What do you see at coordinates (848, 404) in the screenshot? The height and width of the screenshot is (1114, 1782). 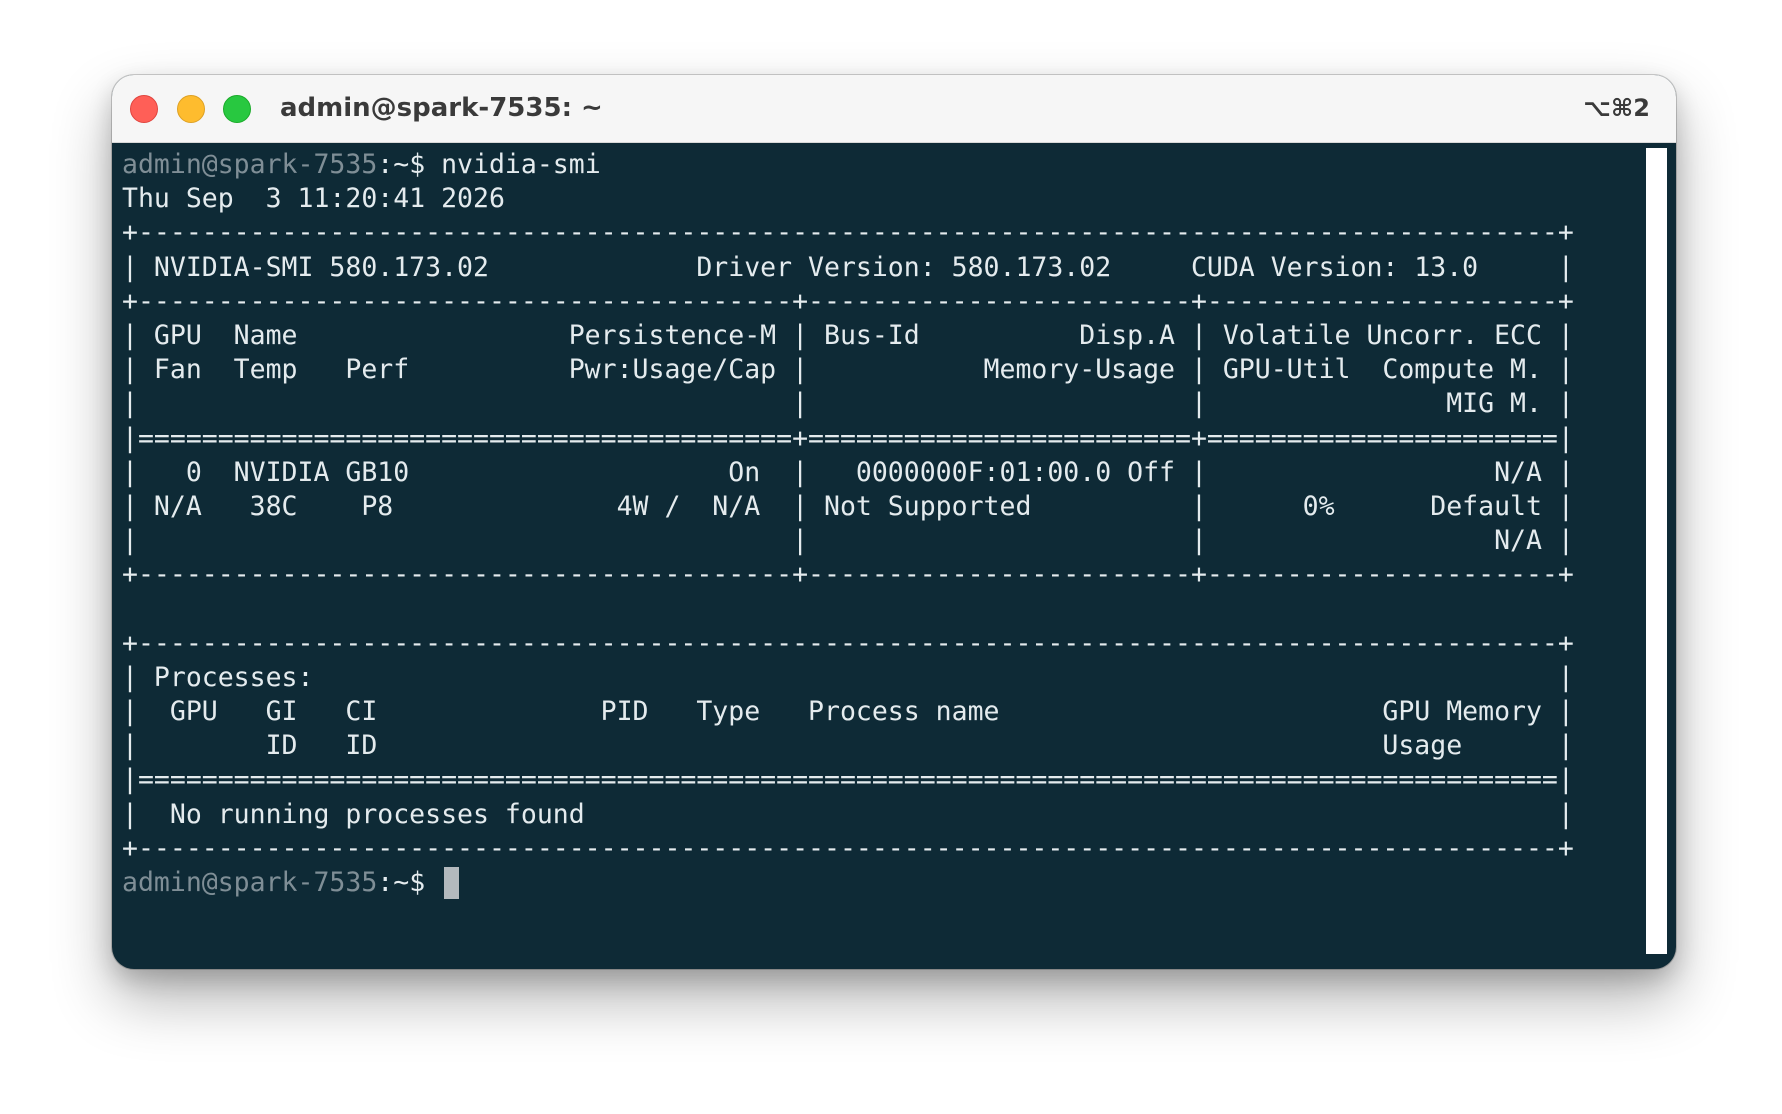 I see `output-line: | | | MIG M. |` at bounding box center [848, 404].